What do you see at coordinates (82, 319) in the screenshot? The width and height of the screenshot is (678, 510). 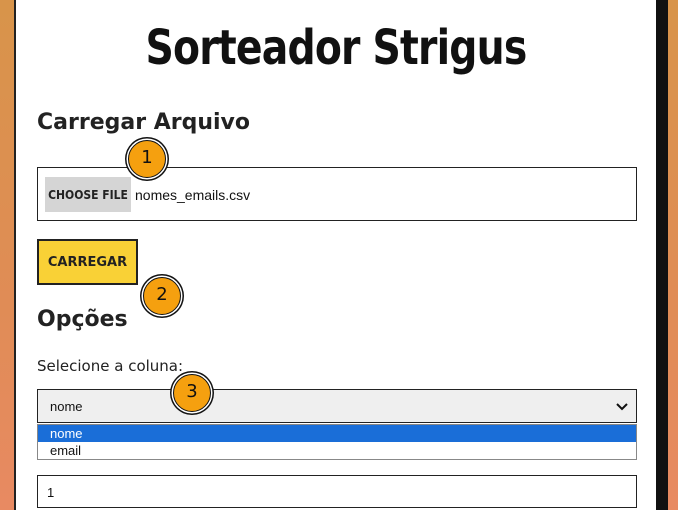 I see `options-heading: Opções` at bounding box center [82, 319].